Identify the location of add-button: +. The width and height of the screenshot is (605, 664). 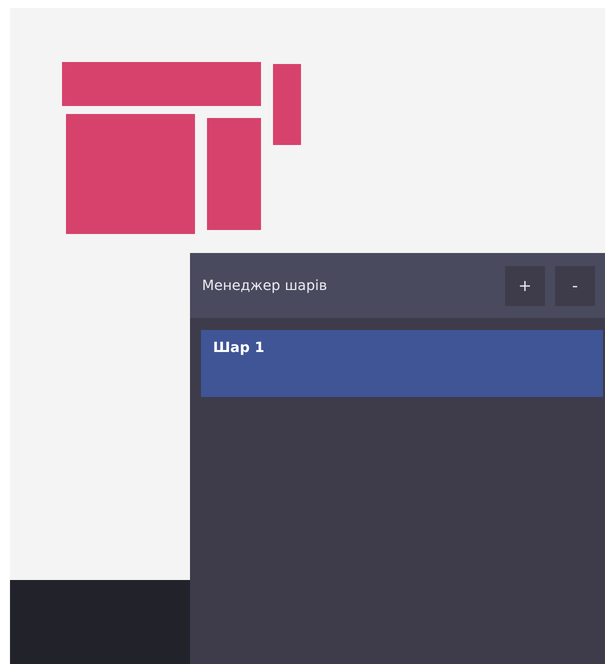
(525, 286).